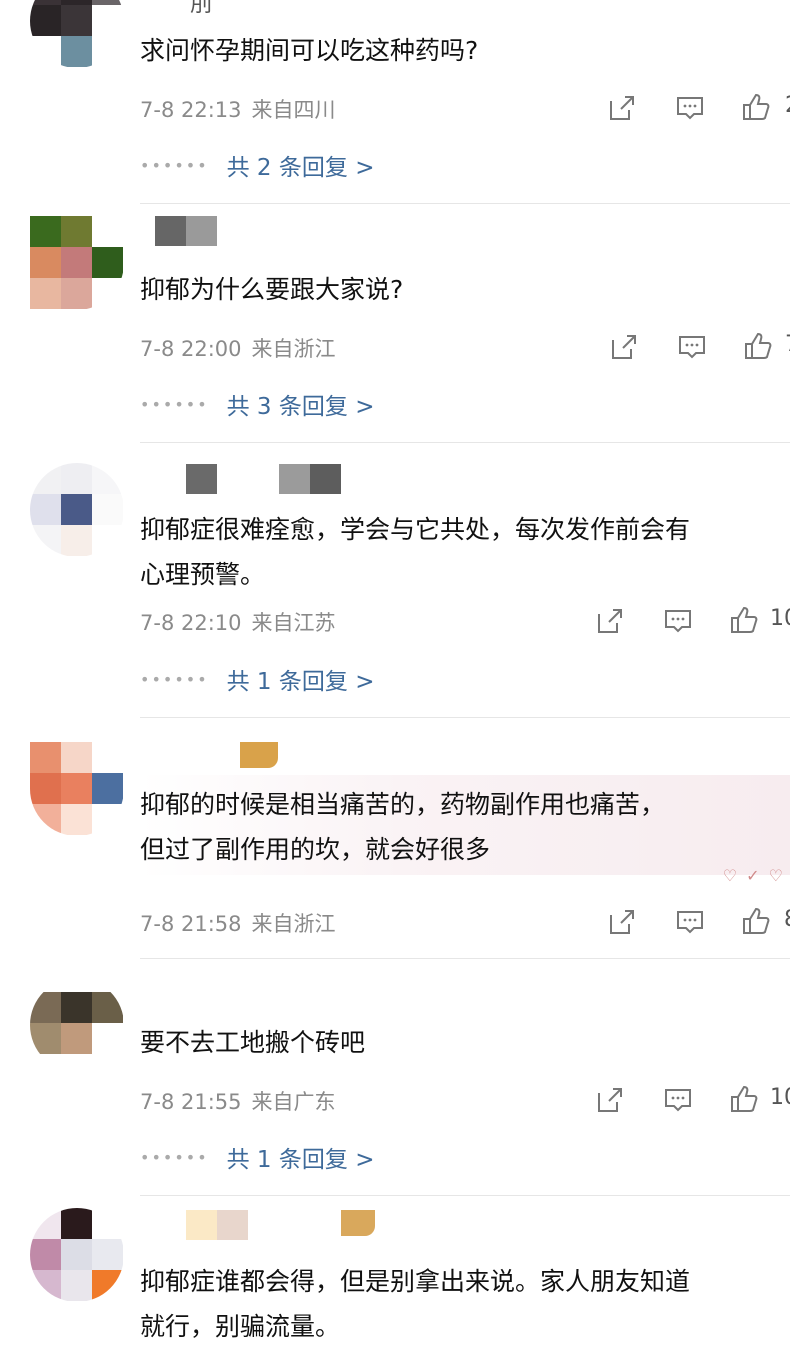  What do you see at coordinates (243, 109) in the screenshot?
I see `comment-meta: 7-8 22:13 来自四川` at bounding box center [243, 109].